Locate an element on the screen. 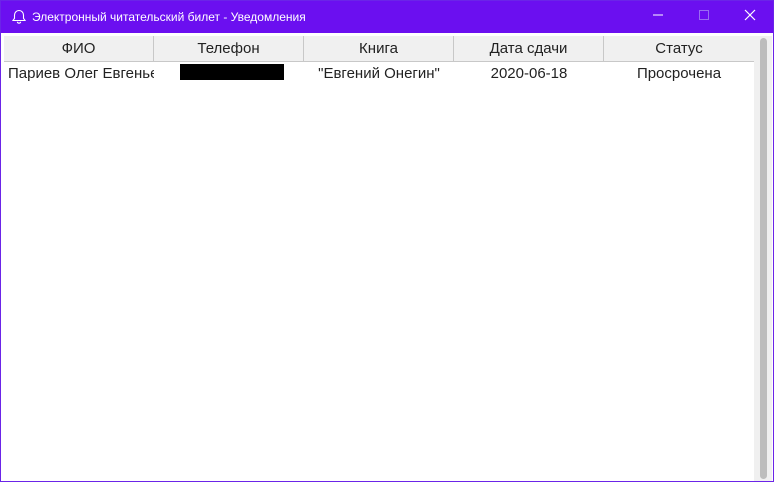 Image resolution: width=774 pixels, height=482 pixels. close-icon is located at coordinates (750, 17).